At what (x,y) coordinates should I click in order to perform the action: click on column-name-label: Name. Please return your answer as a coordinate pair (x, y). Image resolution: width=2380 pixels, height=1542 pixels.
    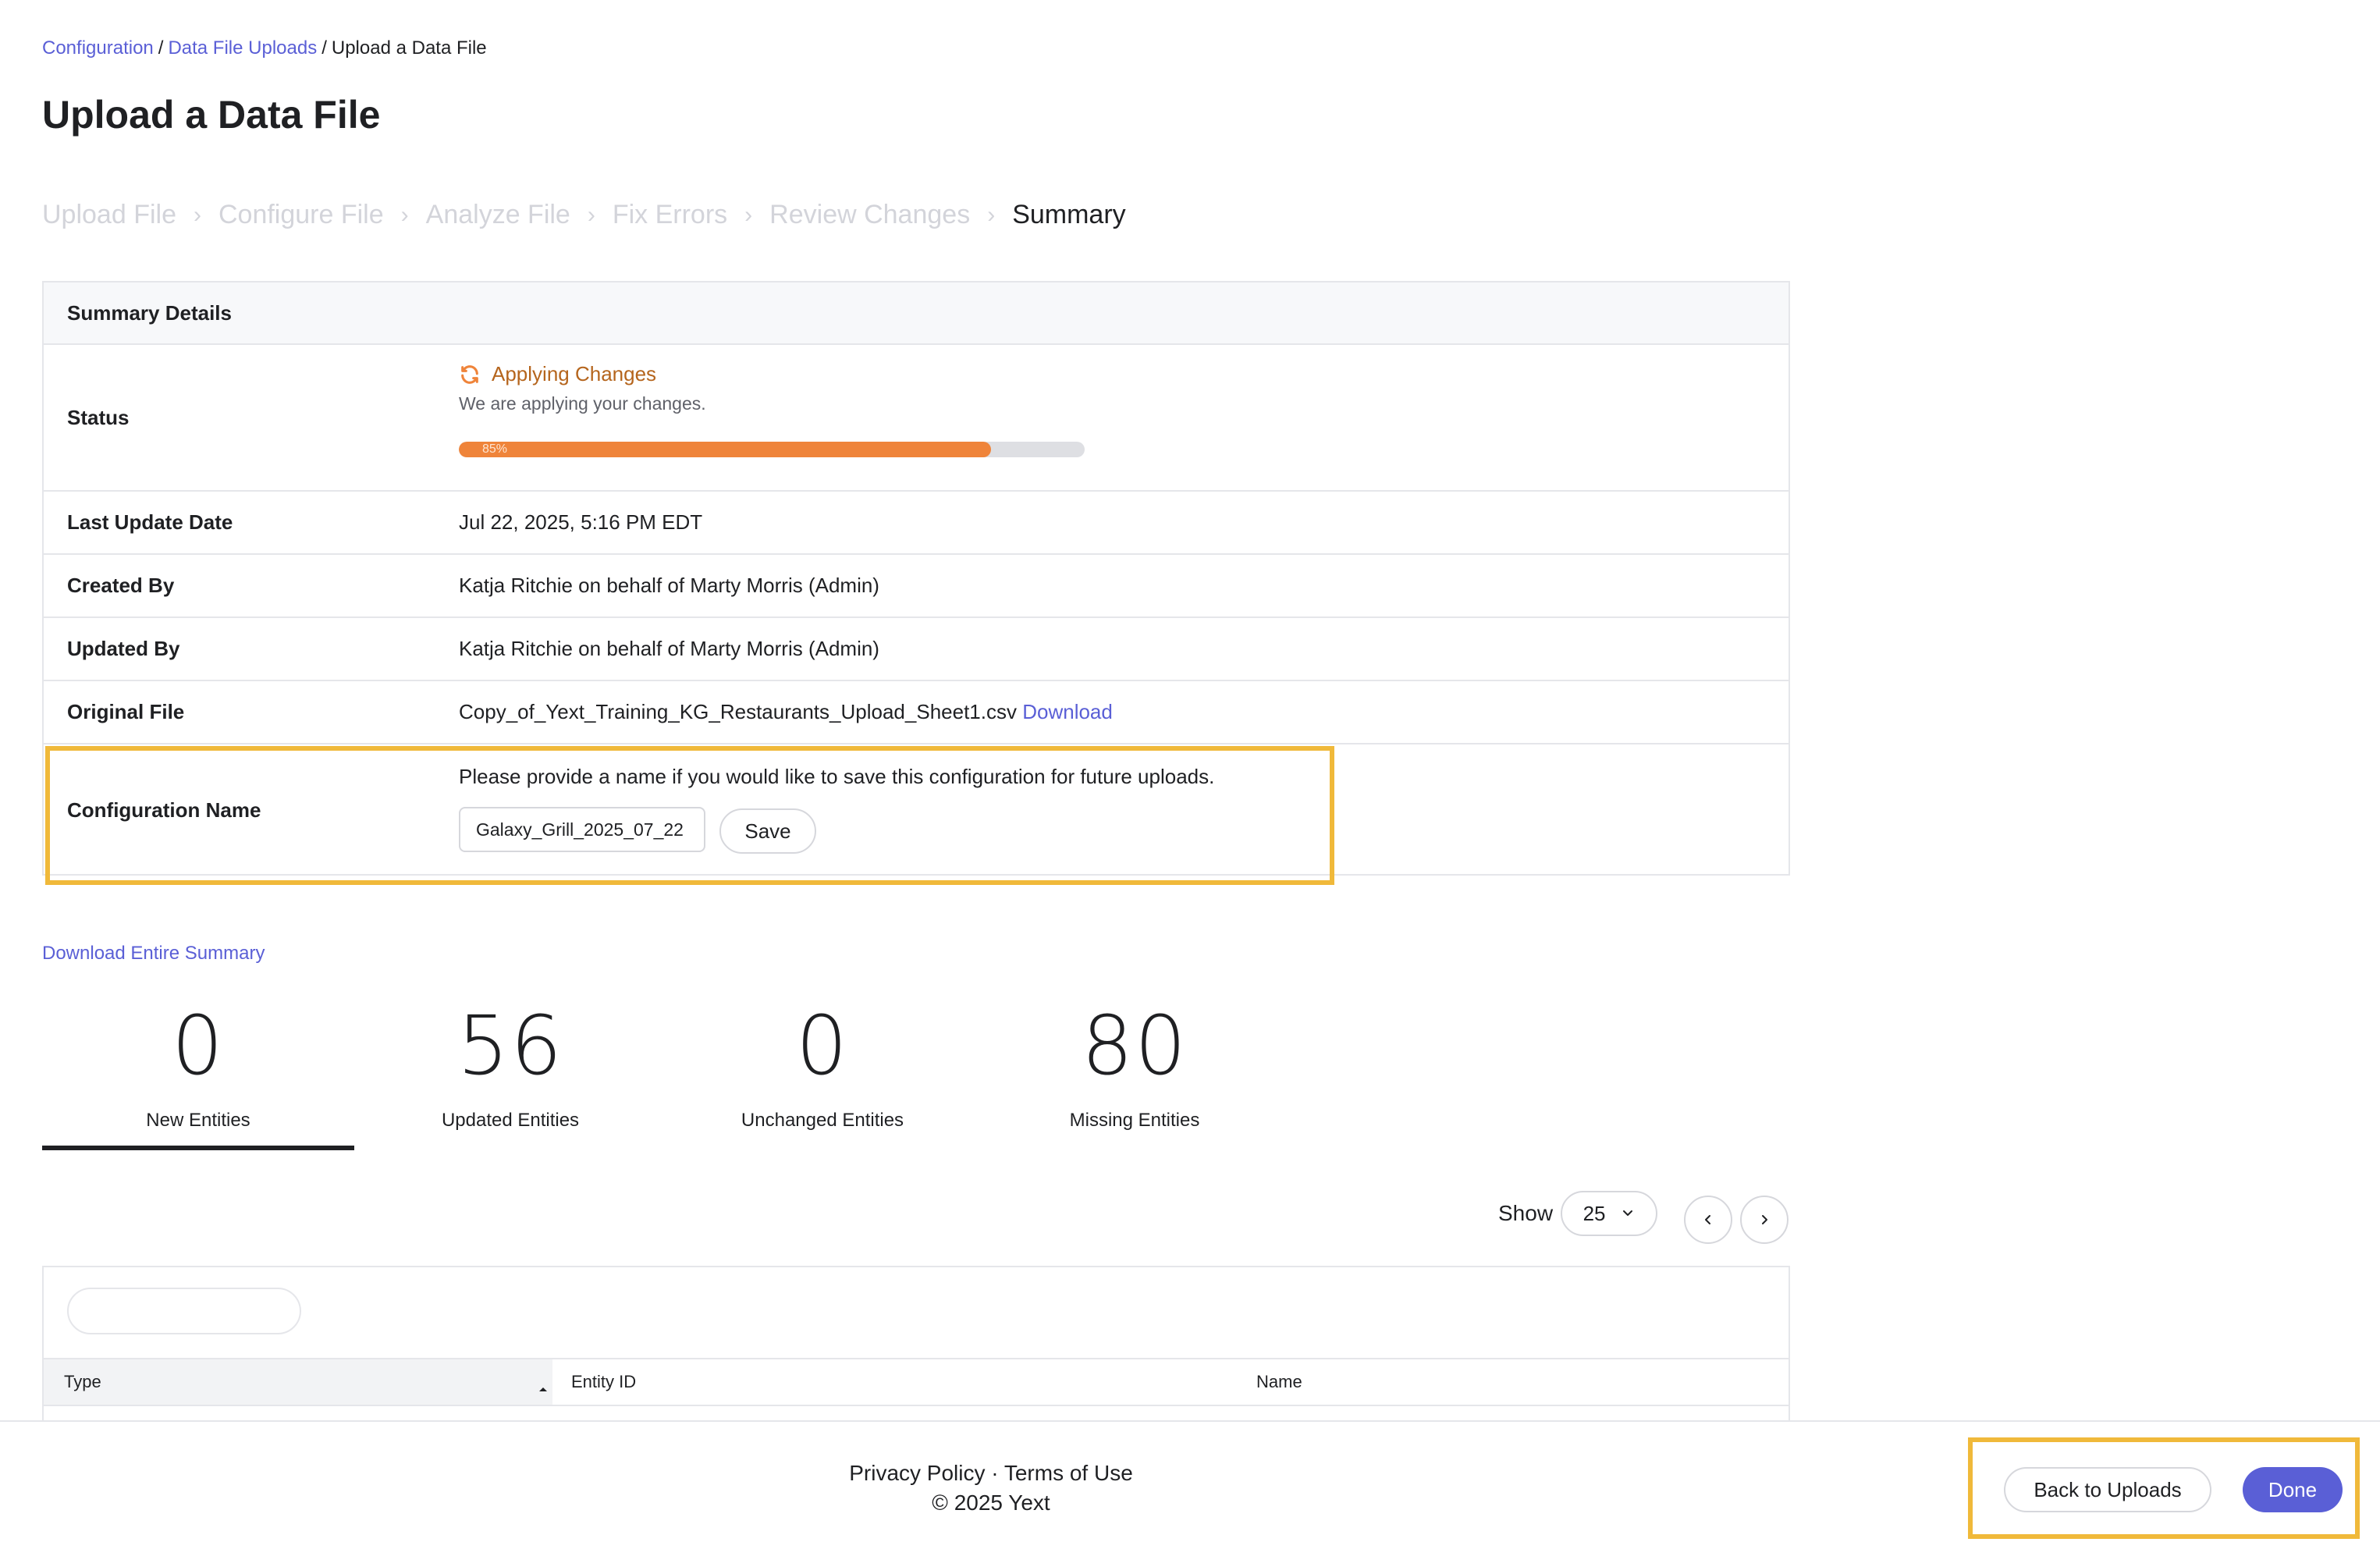
    Looking at the image, I should click on (1279, 1381).